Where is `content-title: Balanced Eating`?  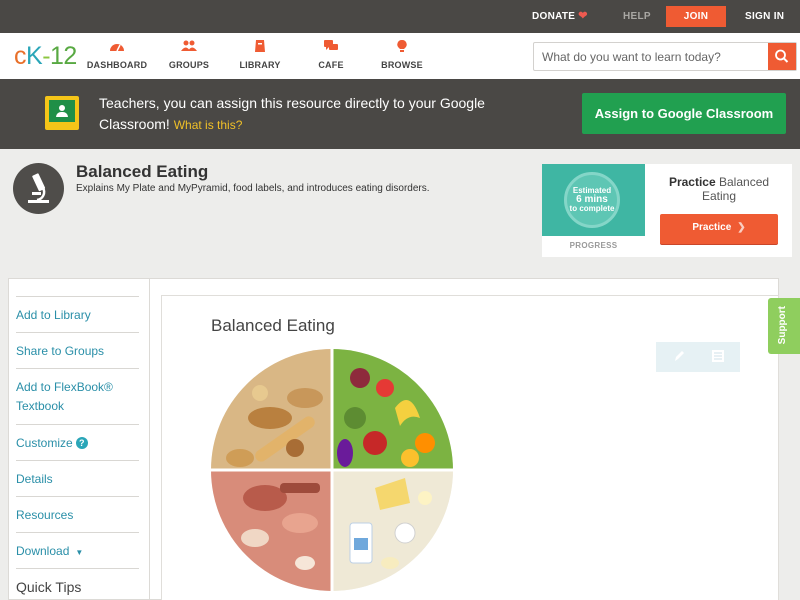 content-title: Balanced Eating is located at coordinates (273, 325).